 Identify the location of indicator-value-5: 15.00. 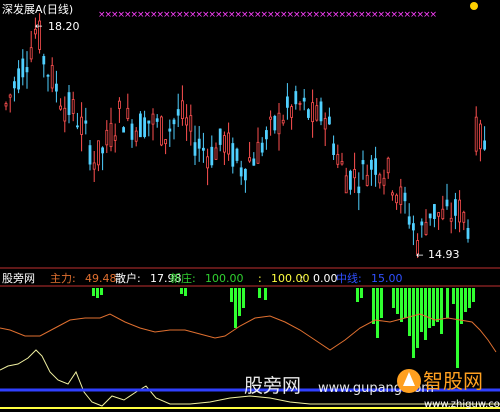
(387, 278).